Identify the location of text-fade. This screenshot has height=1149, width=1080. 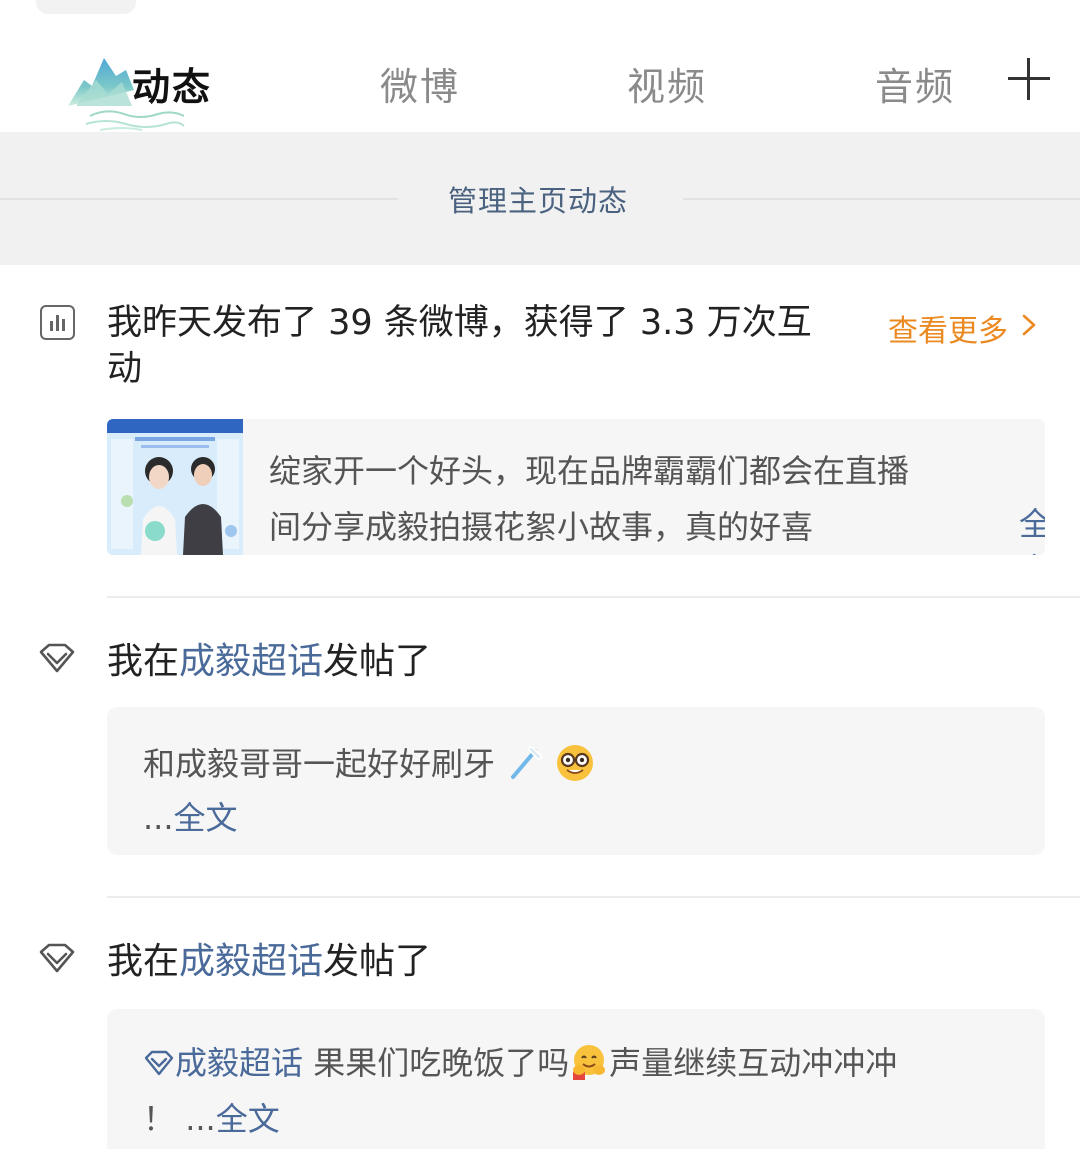
(893, 522).